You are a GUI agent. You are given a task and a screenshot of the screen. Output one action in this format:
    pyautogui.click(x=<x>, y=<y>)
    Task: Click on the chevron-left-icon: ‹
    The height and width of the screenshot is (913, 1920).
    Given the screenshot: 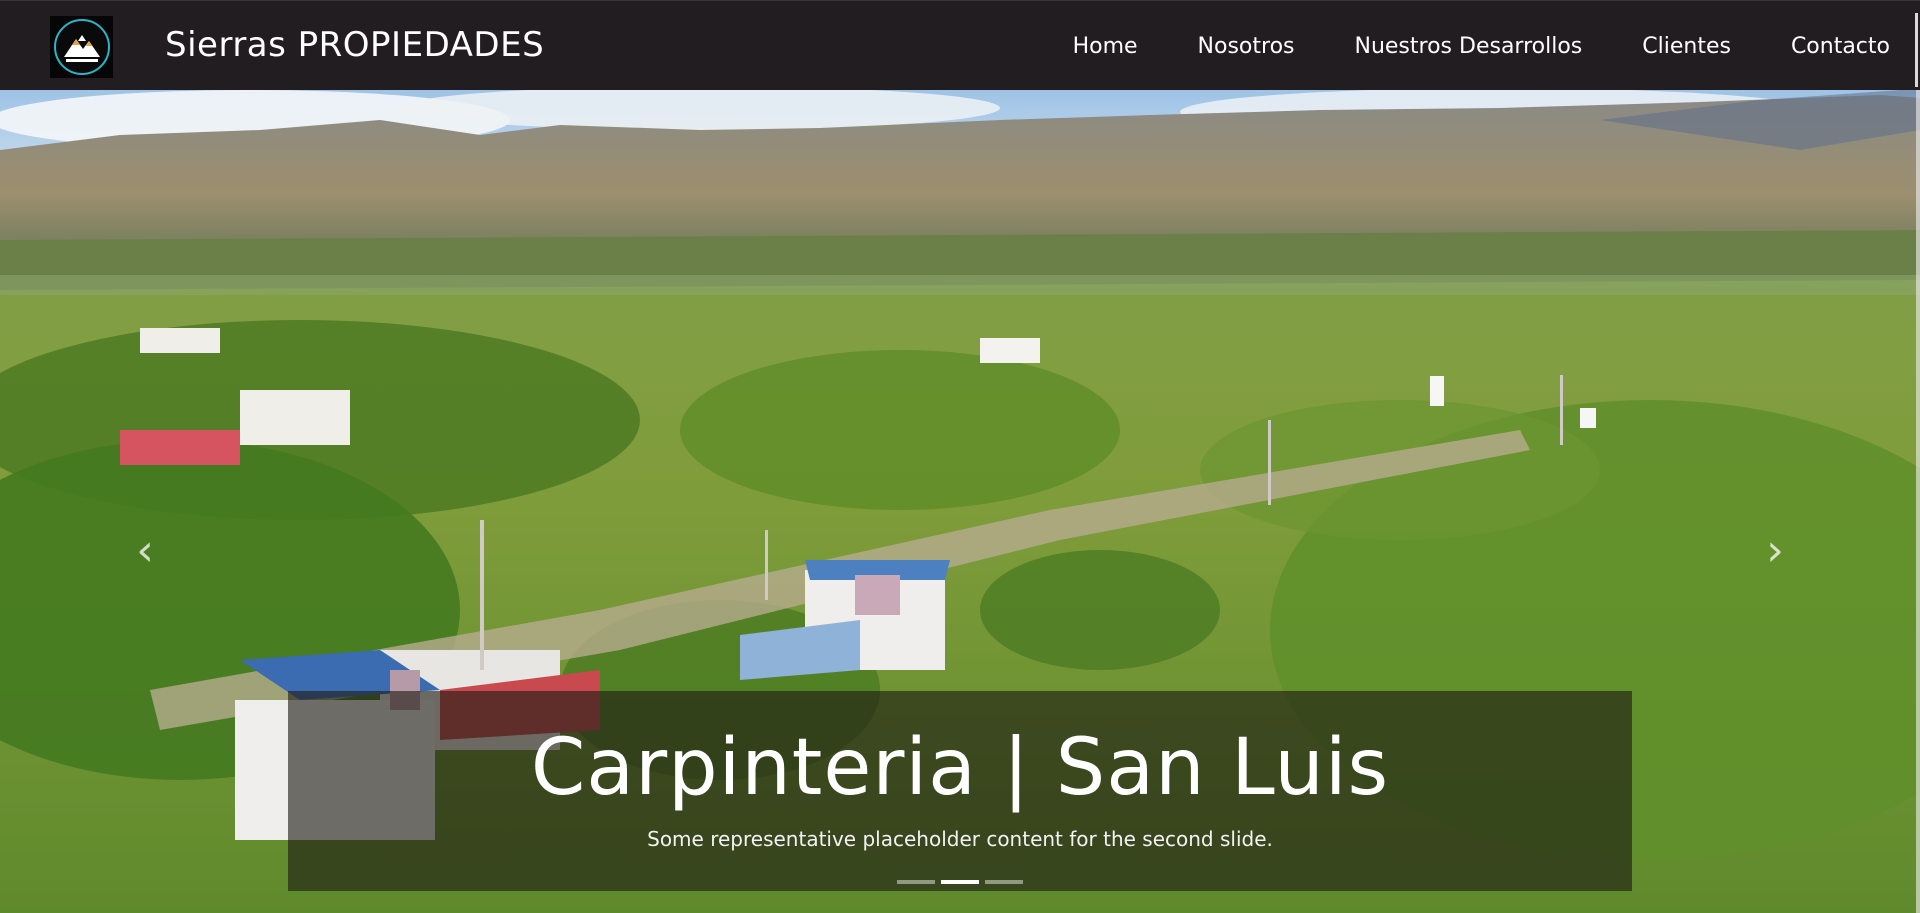 What is the action you would take?
    pyautogui.click(x=145, y=550)
    